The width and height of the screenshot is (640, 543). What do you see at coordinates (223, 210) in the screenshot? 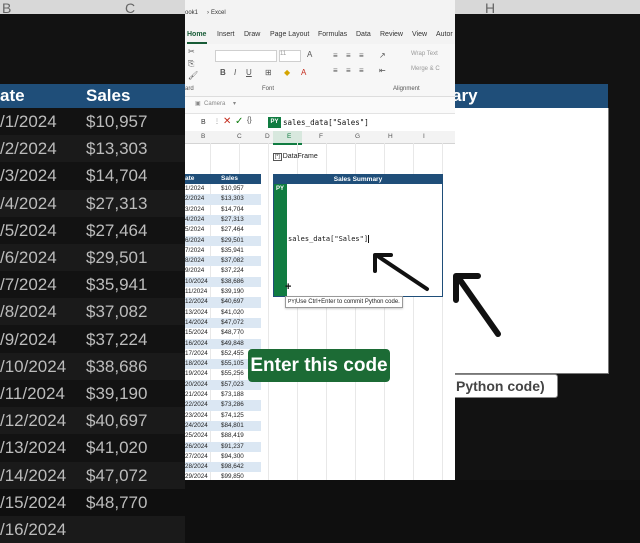
I see `table-row: 3/2024 $14,704` at bounding box center [223, 210].